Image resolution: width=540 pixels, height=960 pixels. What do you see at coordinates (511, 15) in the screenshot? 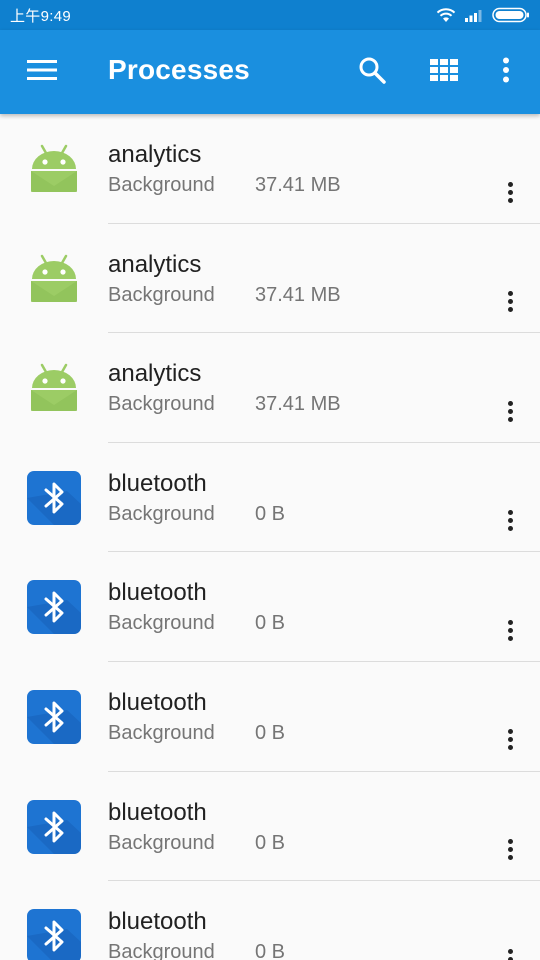
I see `battery-icon` at bounding box center [511, 15].